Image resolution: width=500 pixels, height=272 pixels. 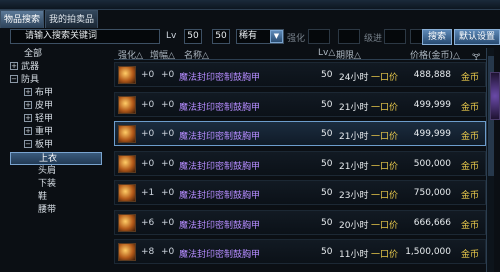 I want to click on sidebar-item-label: 全部, so click(x=33, y=54).